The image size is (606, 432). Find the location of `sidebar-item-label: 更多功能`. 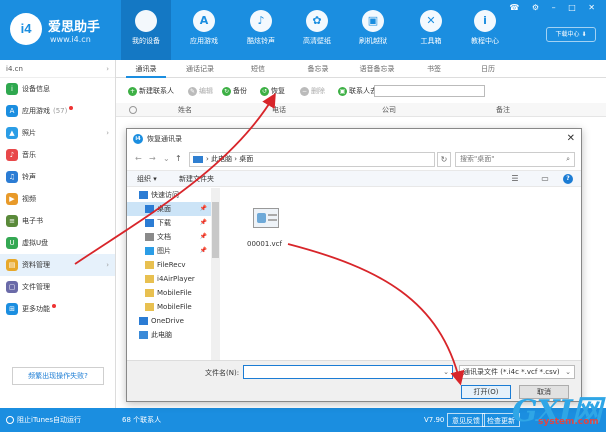

sidebar-item-label: 更多功能 is located at coordinates (36, 309).